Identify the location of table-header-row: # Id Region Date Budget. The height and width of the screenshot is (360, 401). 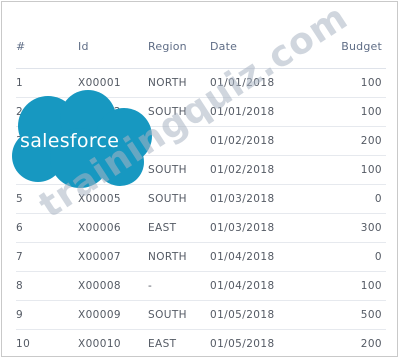
(201, 46).